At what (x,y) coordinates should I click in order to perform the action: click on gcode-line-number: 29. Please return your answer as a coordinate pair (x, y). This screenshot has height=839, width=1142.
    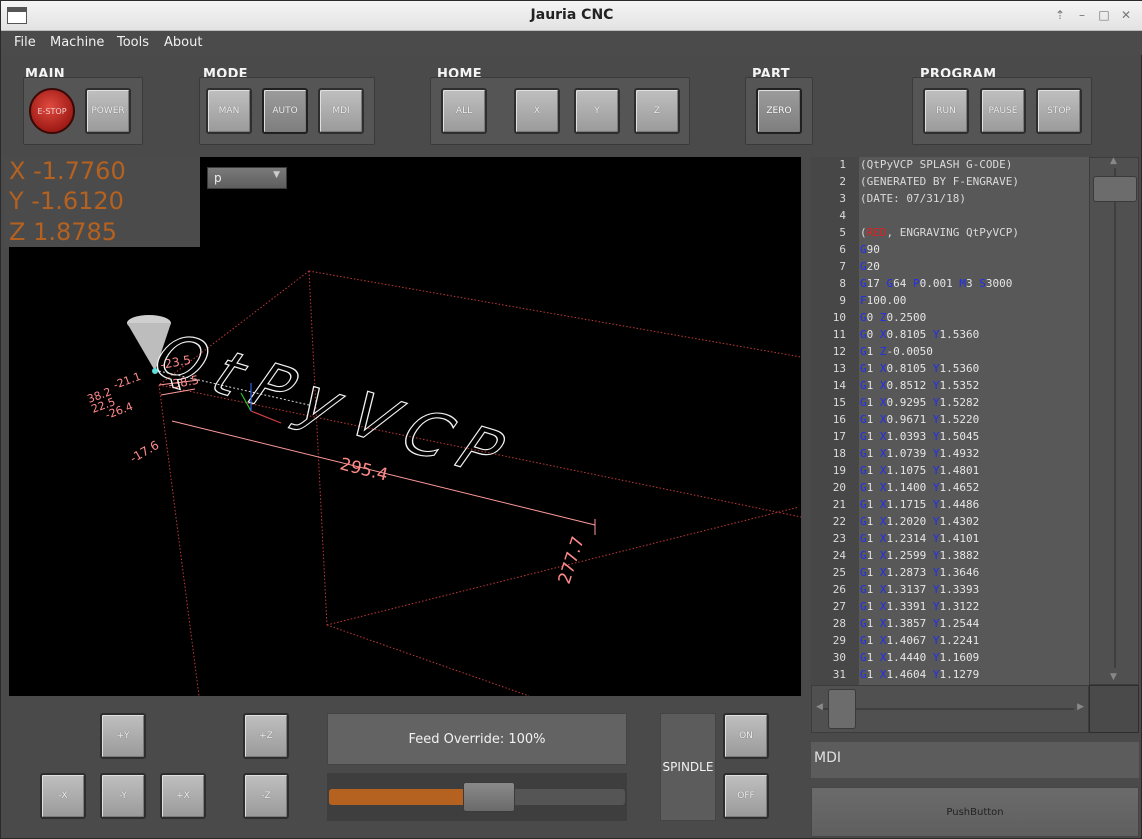
    Looking at the image, I should click on (839, 640).